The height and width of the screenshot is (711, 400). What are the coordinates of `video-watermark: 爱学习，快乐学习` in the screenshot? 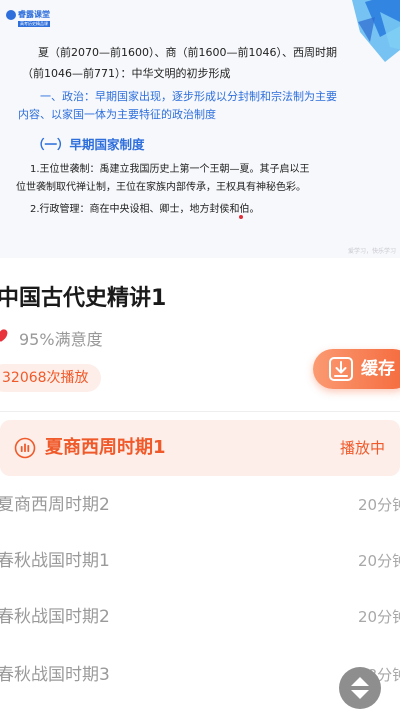 It's located at (371, 251).